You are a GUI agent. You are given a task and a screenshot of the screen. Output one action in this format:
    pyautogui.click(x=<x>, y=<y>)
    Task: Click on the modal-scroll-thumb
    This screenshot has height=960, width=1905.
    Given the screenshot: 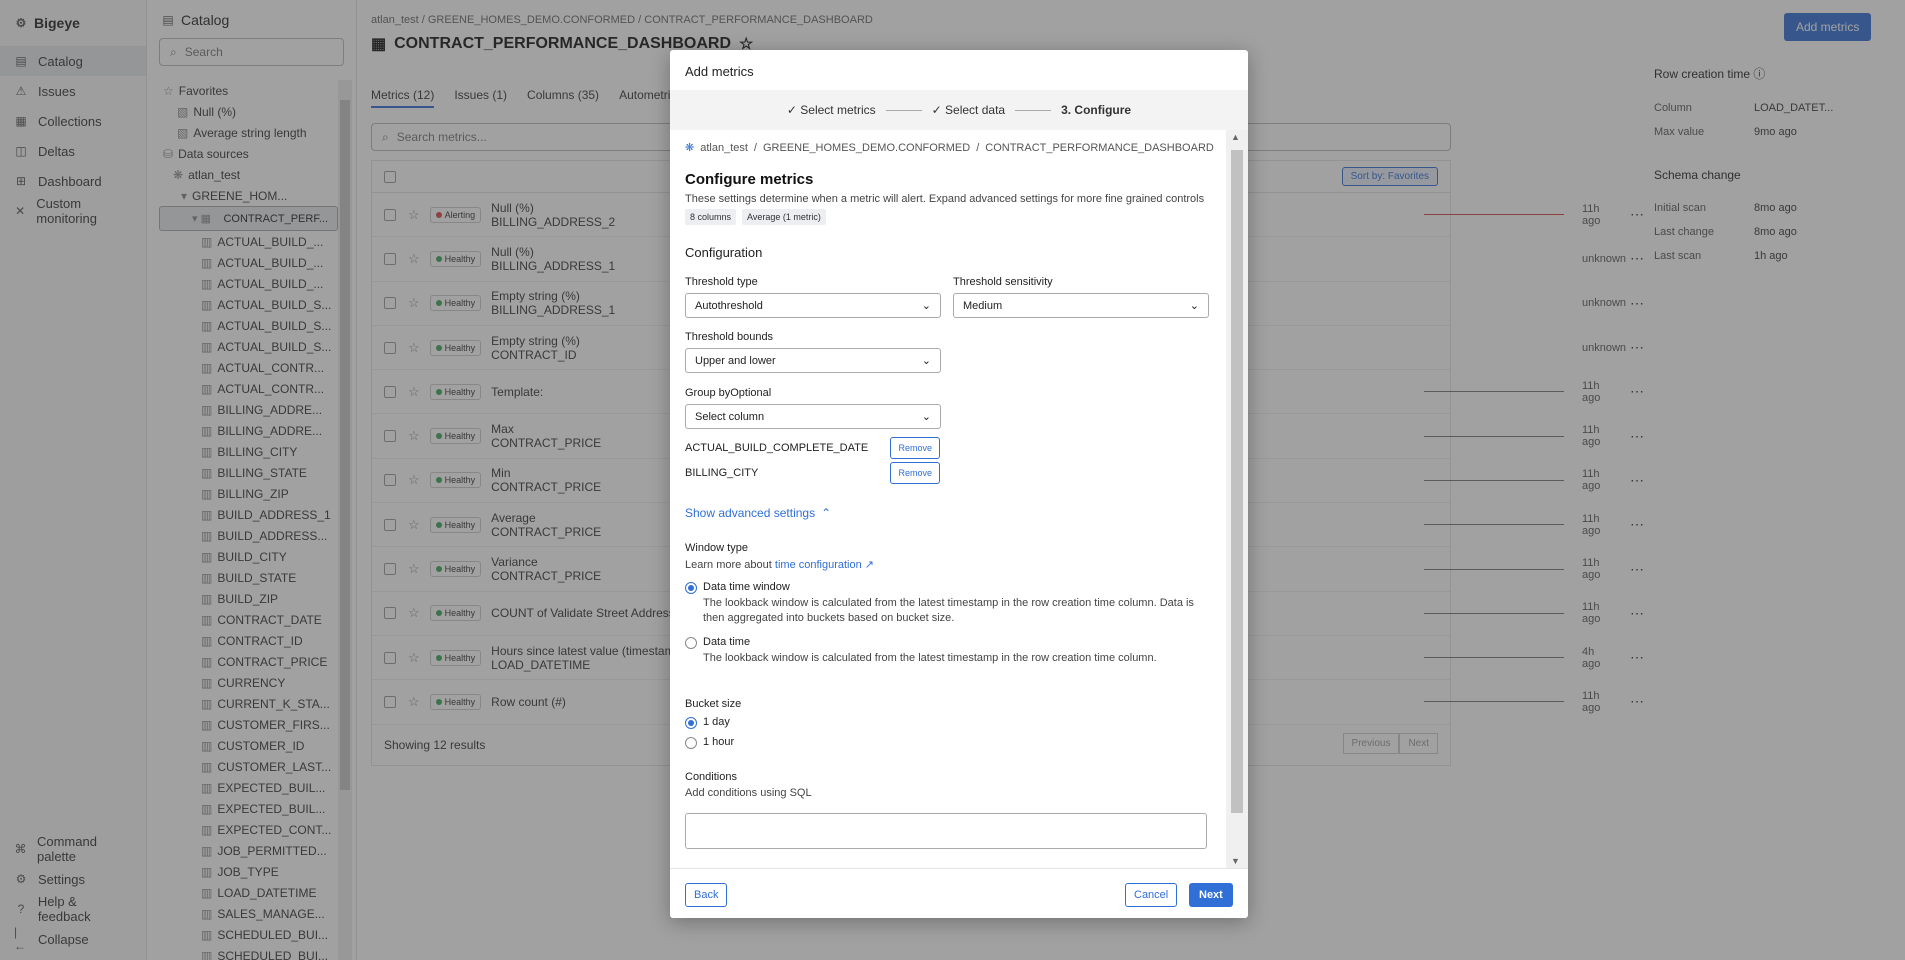 What is the action you would take?
    pyautogui.click(x=1237, y=481)
    